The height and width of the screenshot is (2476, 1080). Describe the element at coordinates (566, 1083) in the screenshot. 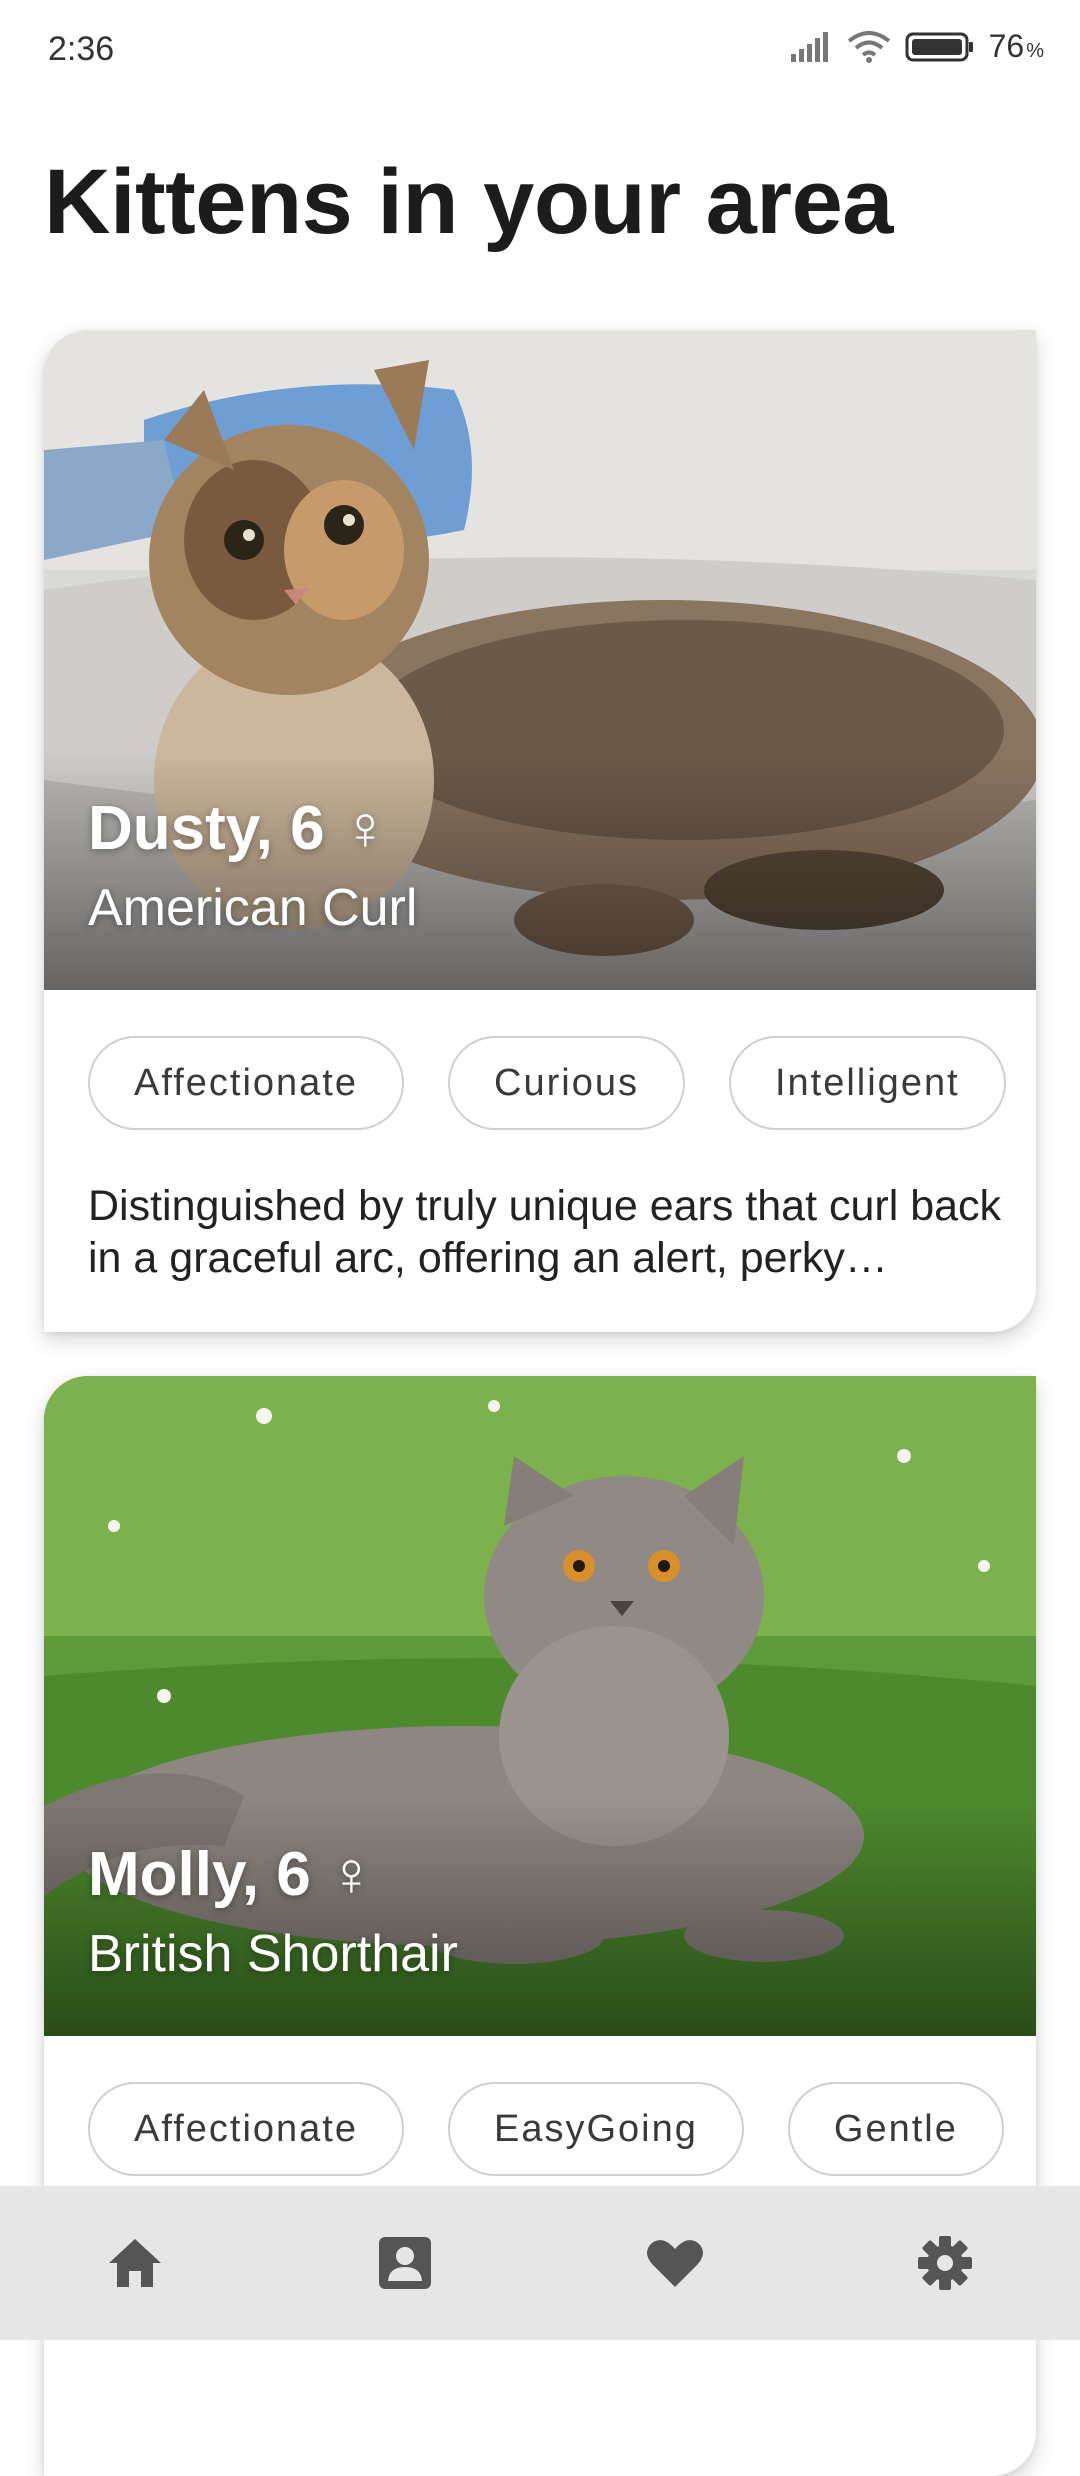

I see `tag-chip: Curious` at that location.